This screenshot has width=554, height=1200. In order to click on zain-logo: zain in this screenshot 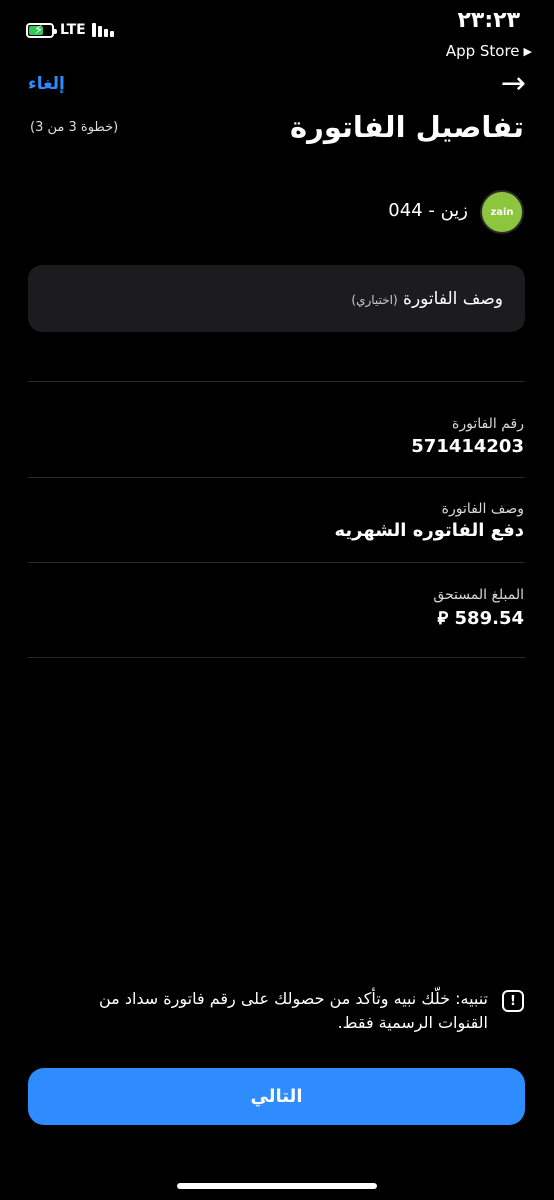, I will do `click(502, 212)`.